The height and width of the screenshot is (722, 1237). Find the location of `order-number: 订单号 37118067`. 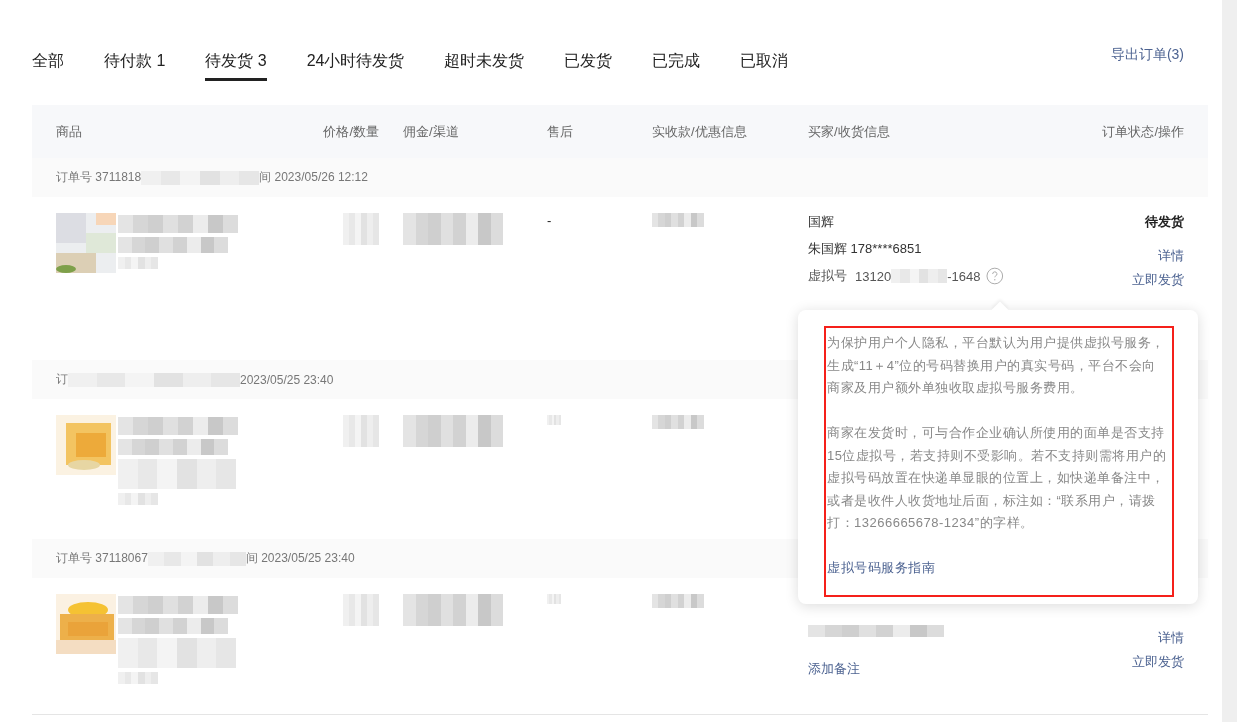

order-number: 订单号 37118067 is located at coordinates (102, 558).